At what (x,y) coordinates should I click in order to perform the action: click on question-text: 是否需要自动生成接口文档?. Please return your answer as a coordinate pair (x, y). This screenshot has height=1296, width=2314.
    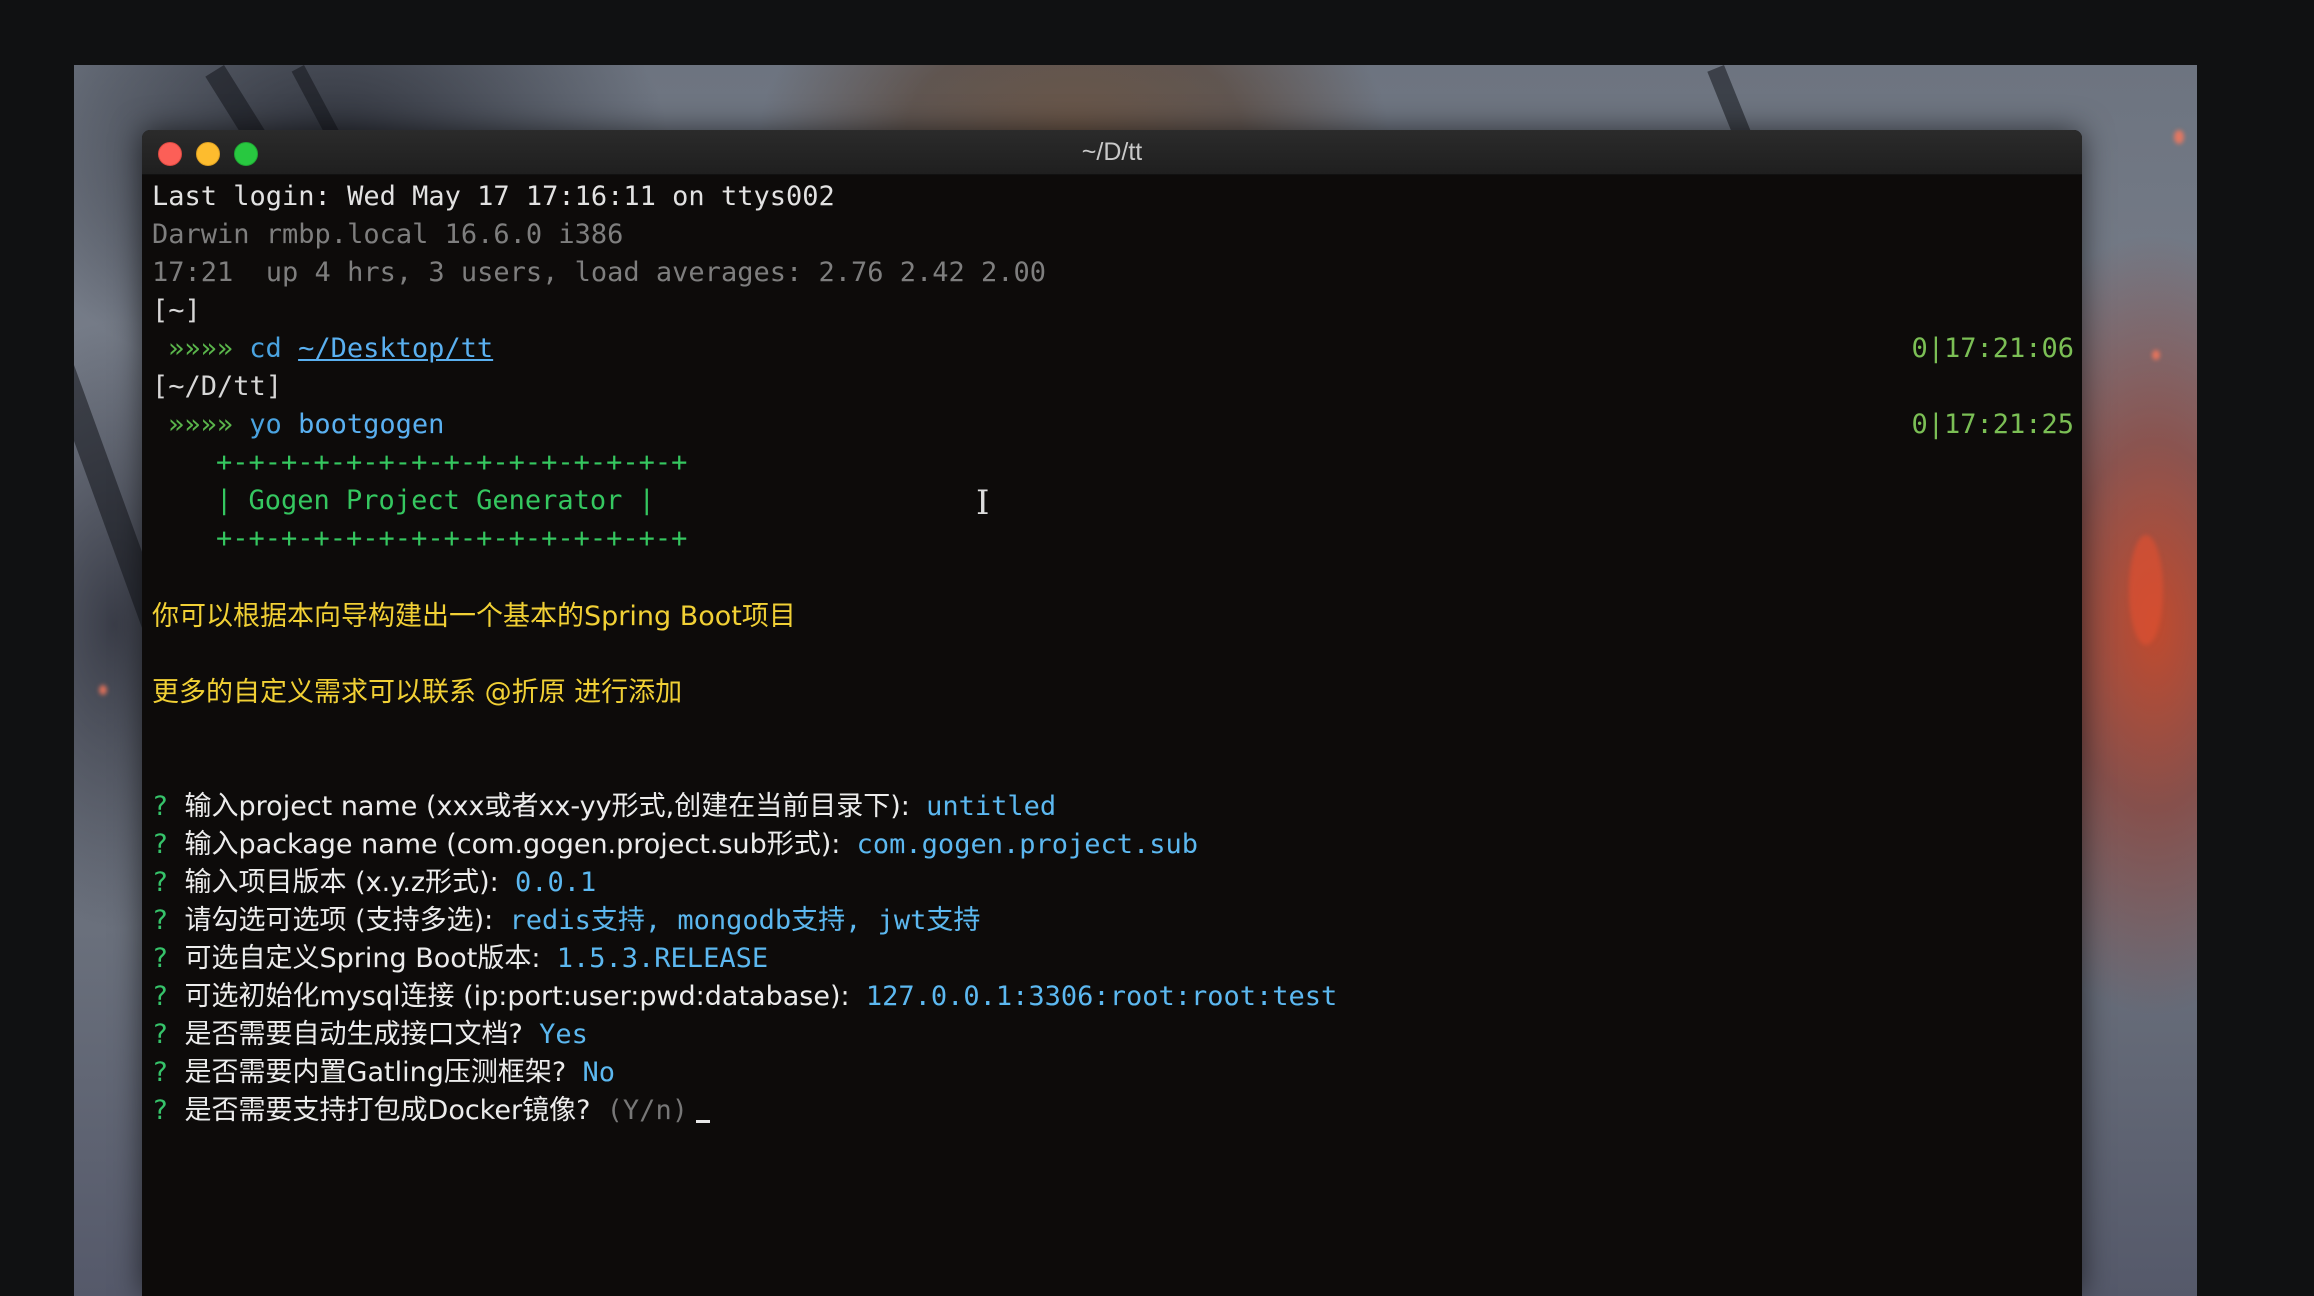
    Looking at the image, I should click on (353, 1034).